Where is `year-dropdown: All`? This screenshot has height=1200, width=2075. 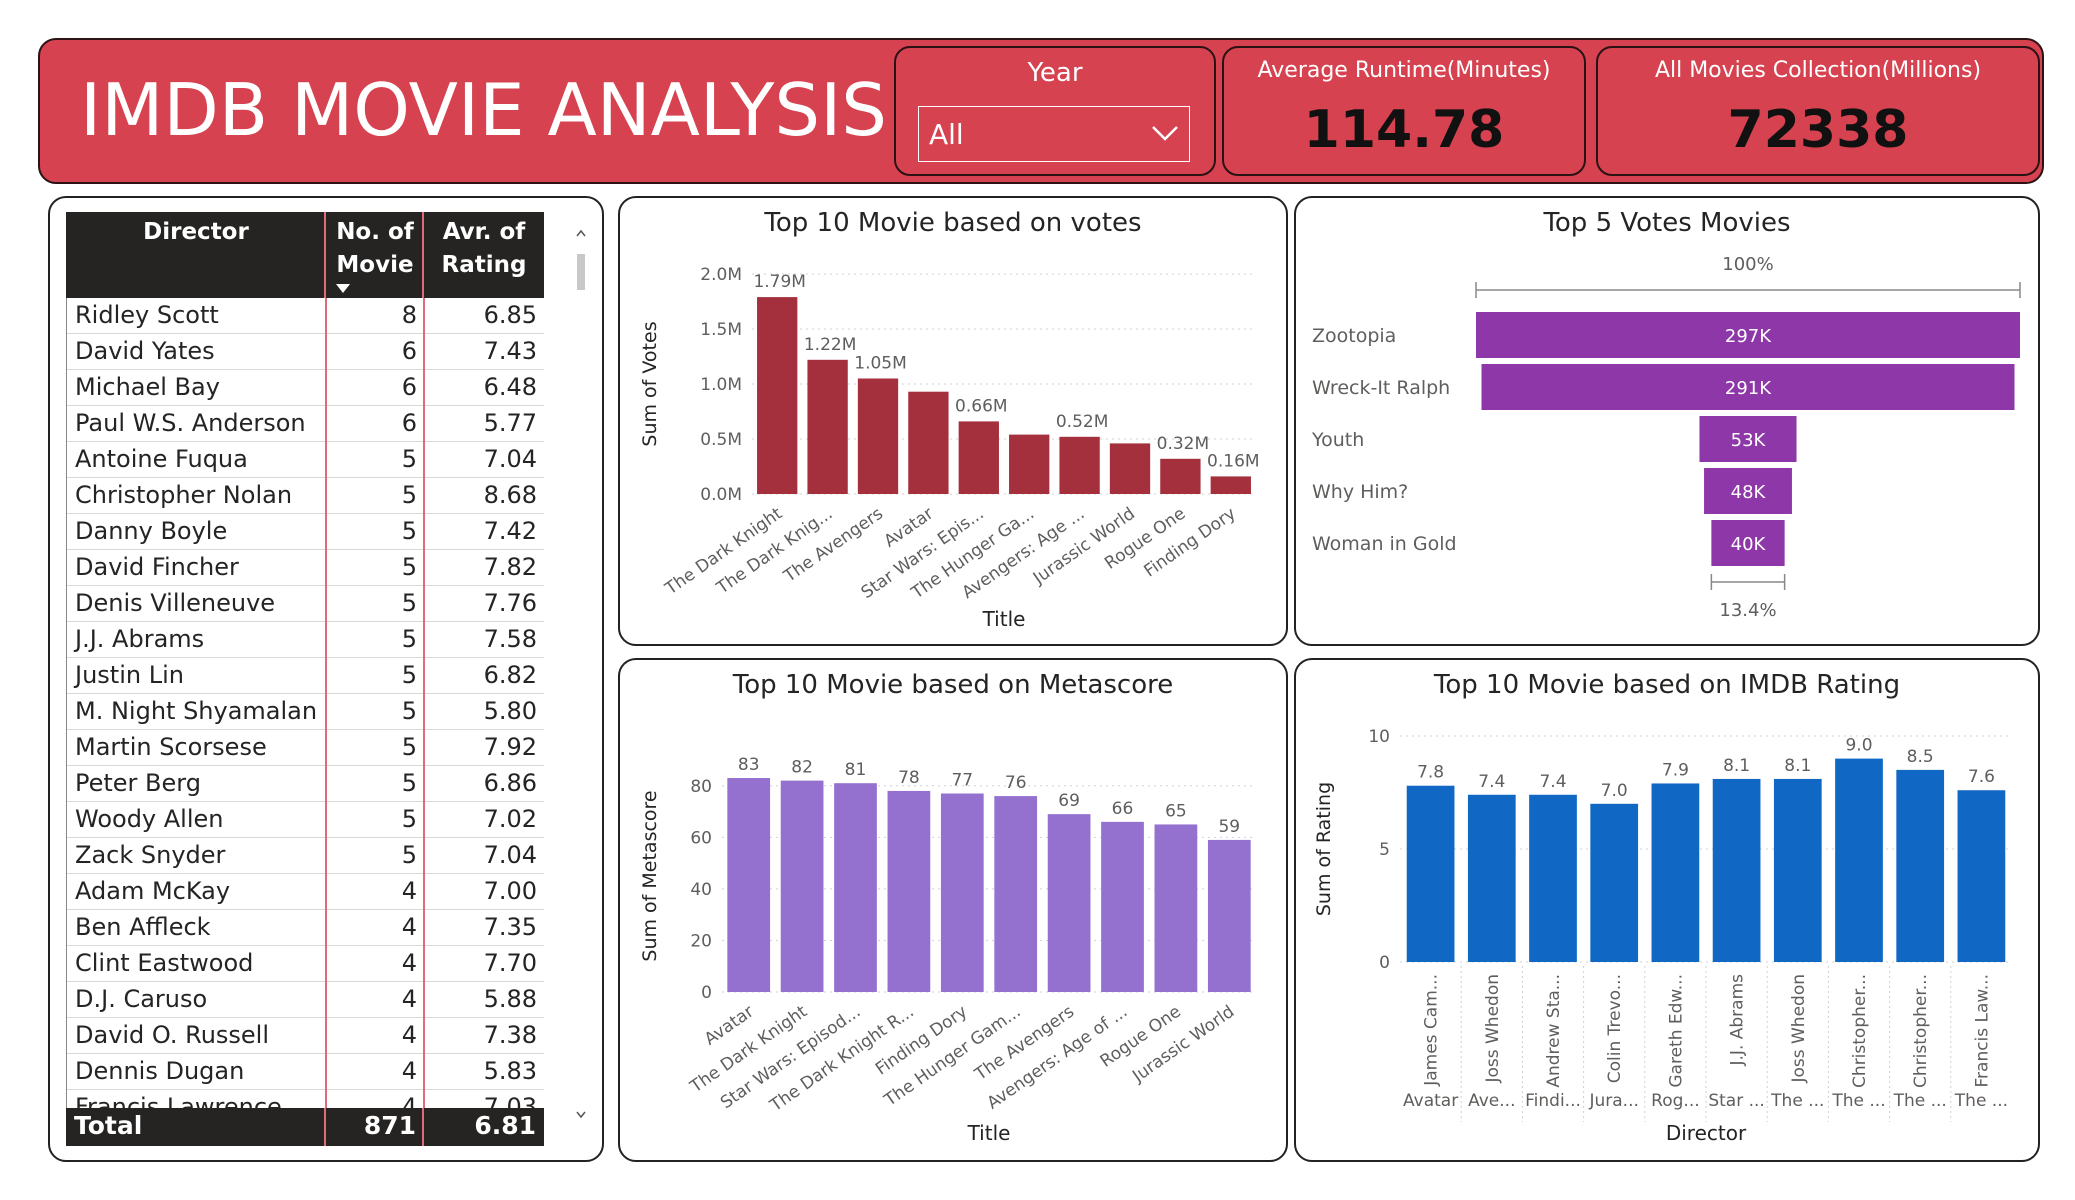
year-dropdown: All is located at coordinates (1054, 134).